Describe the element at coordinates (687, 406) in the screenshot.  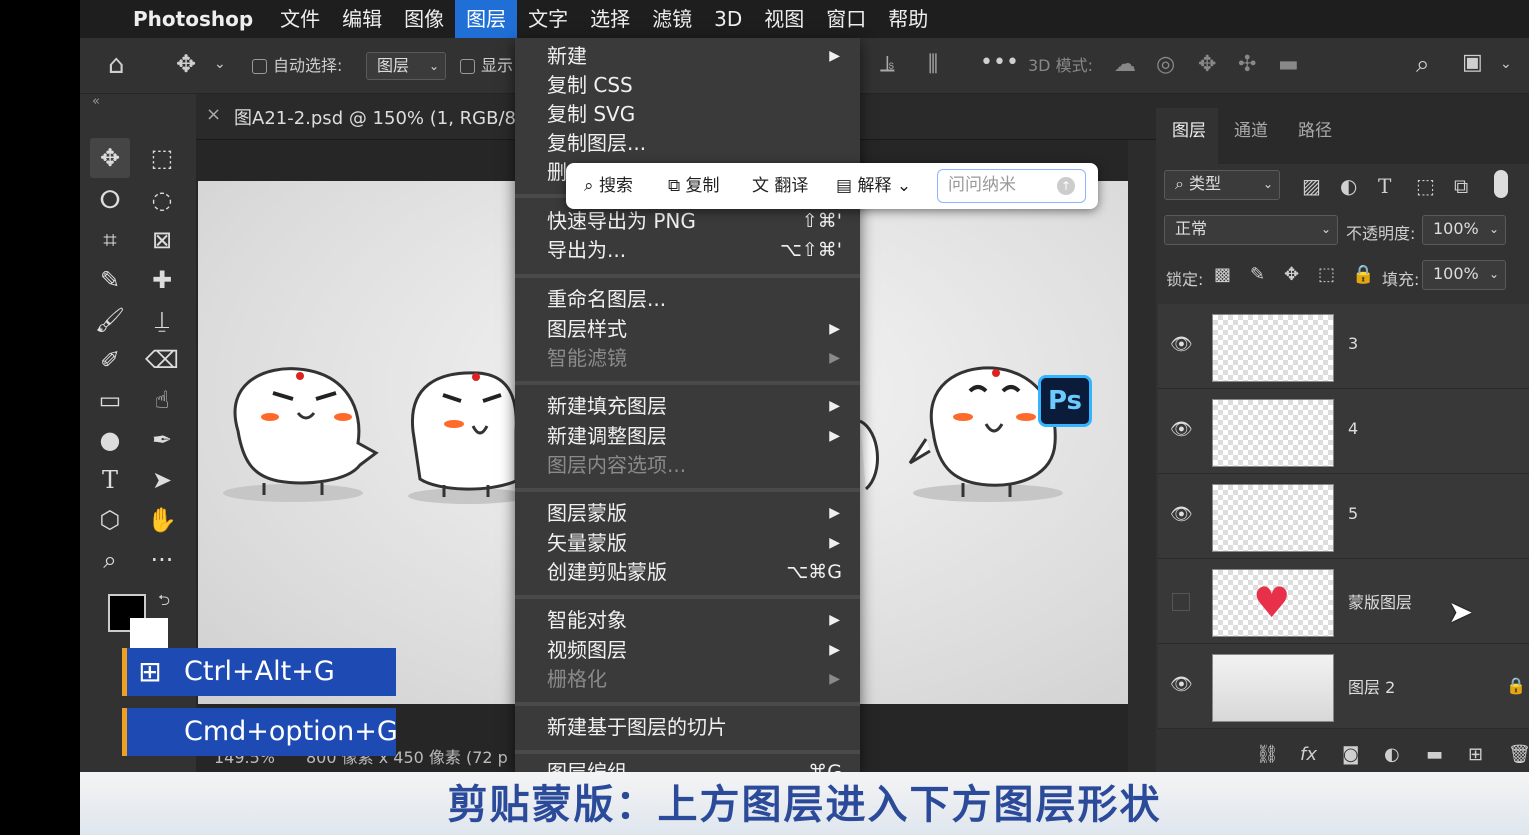
I see `menu-item-new-fill-layer: 新建填充图层 ▶` at that location.